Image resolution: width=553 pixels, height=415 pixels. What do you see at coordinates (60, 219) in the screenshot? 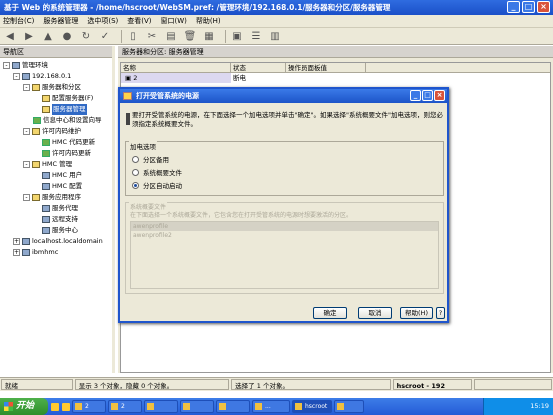
I see `tree-item-remote-support: 远程支持` at bounding box center [60, 219].